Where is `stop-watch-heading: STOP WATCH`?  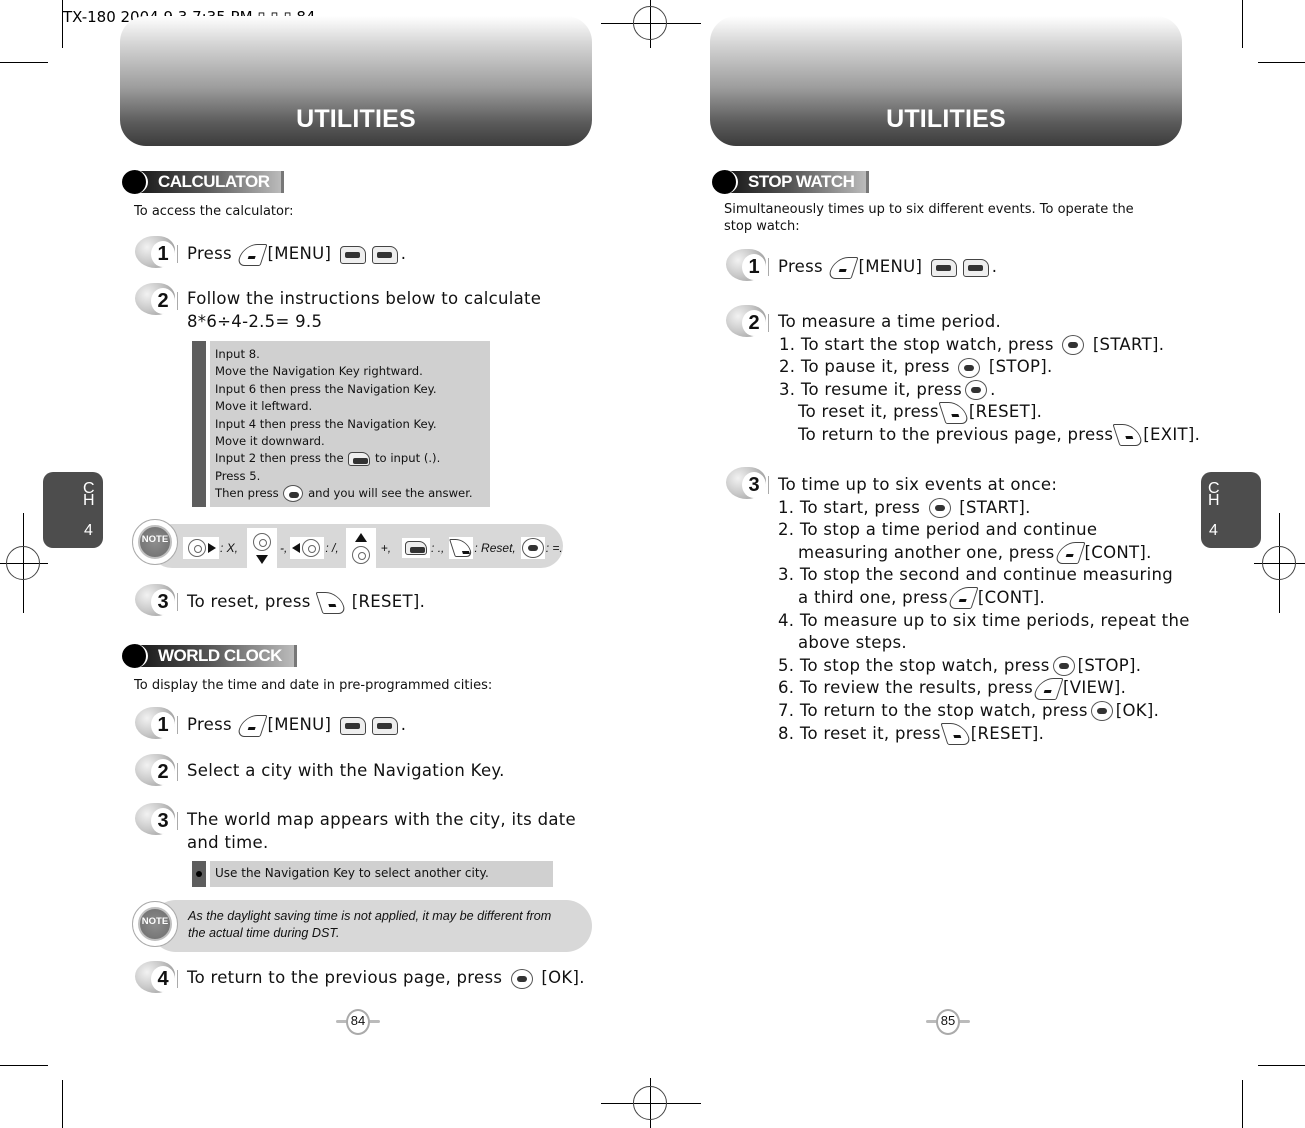 stop-watch-heading: STOP WATCH is located at coordinates (791, 182).